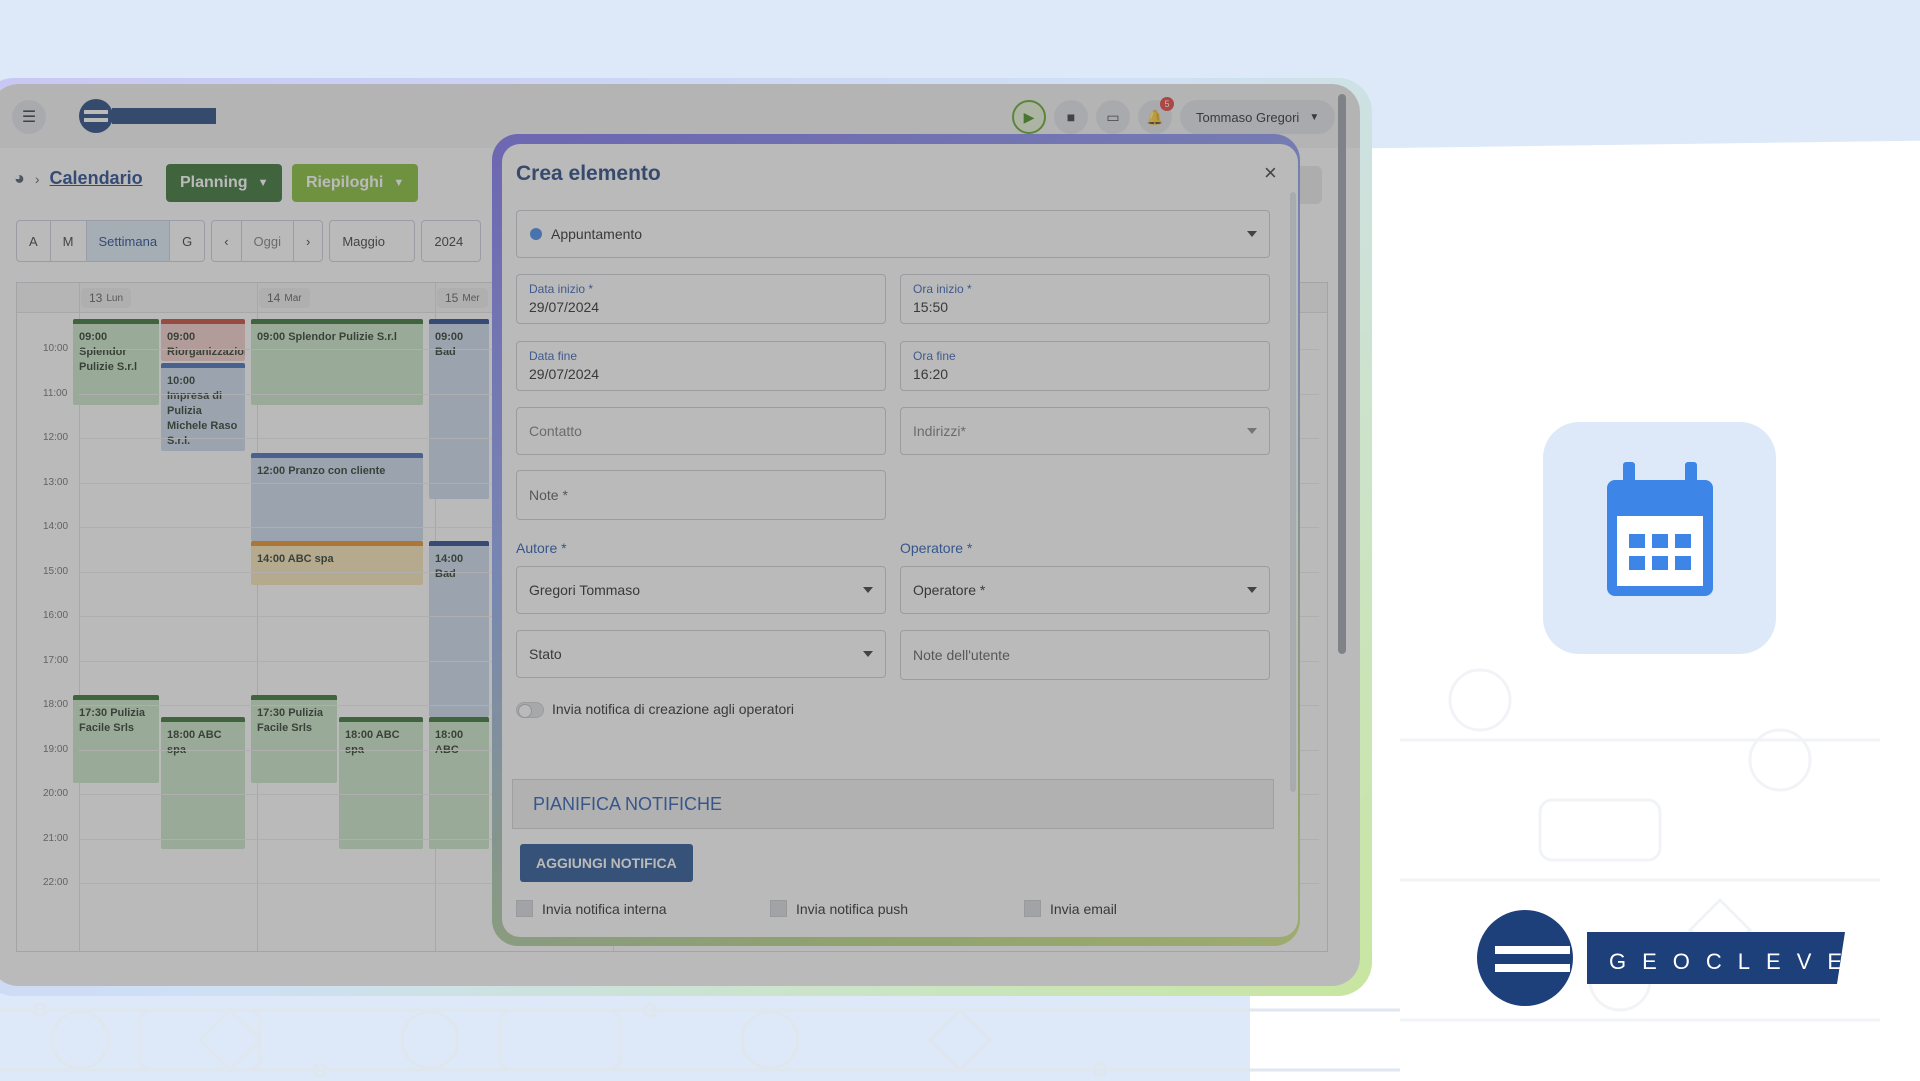 Image resolution: width=1920 pixels, height=1081 pixels. I want to click on geoclever-logo: GEOCLEVER, so click(1661, 958).